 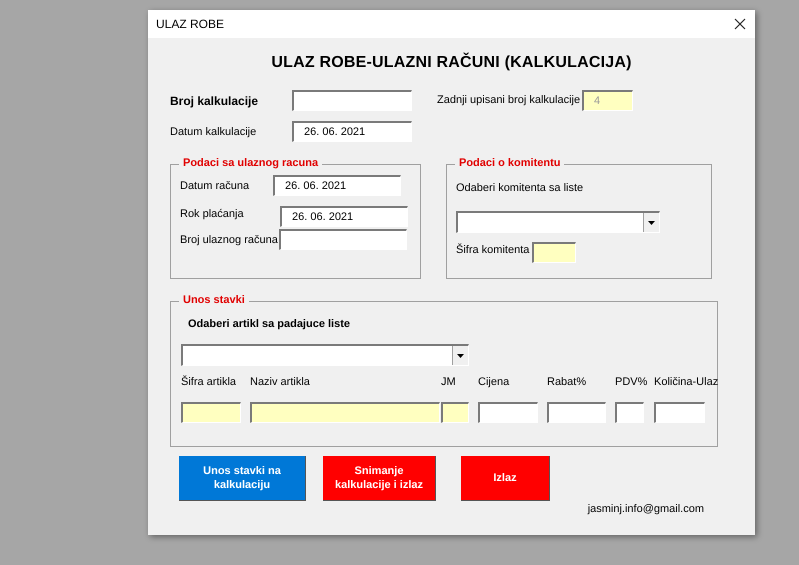 I want to click on action-button: Izlaz, so click(x=505, y=478).